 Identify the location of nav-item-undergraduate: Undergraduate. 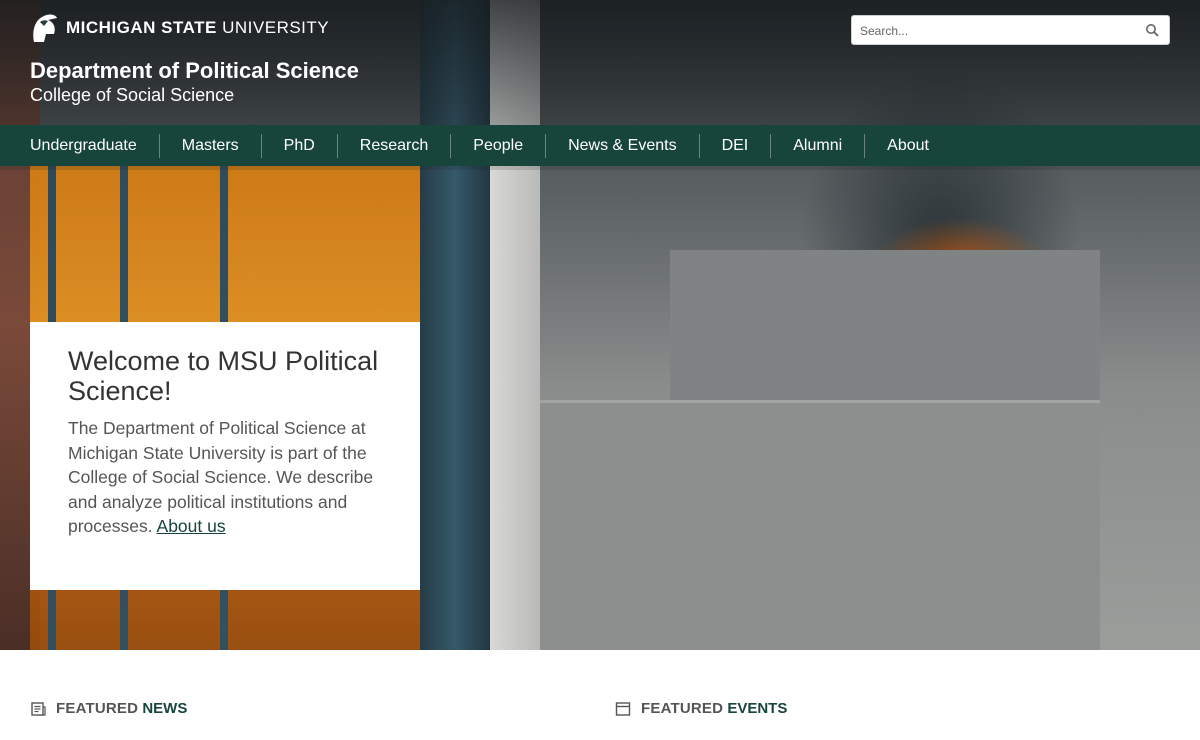
(84, 145).